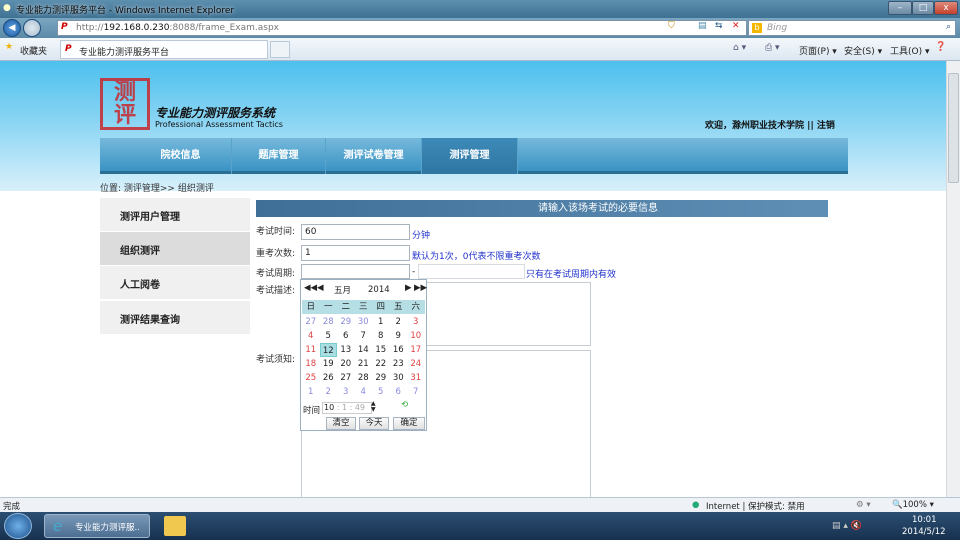 This screenshot has height=540, width=960. What do you see at coordinates (399, 336) in the screenshot?
I see `calendar-day: 9` at bounding box center [399, 336].